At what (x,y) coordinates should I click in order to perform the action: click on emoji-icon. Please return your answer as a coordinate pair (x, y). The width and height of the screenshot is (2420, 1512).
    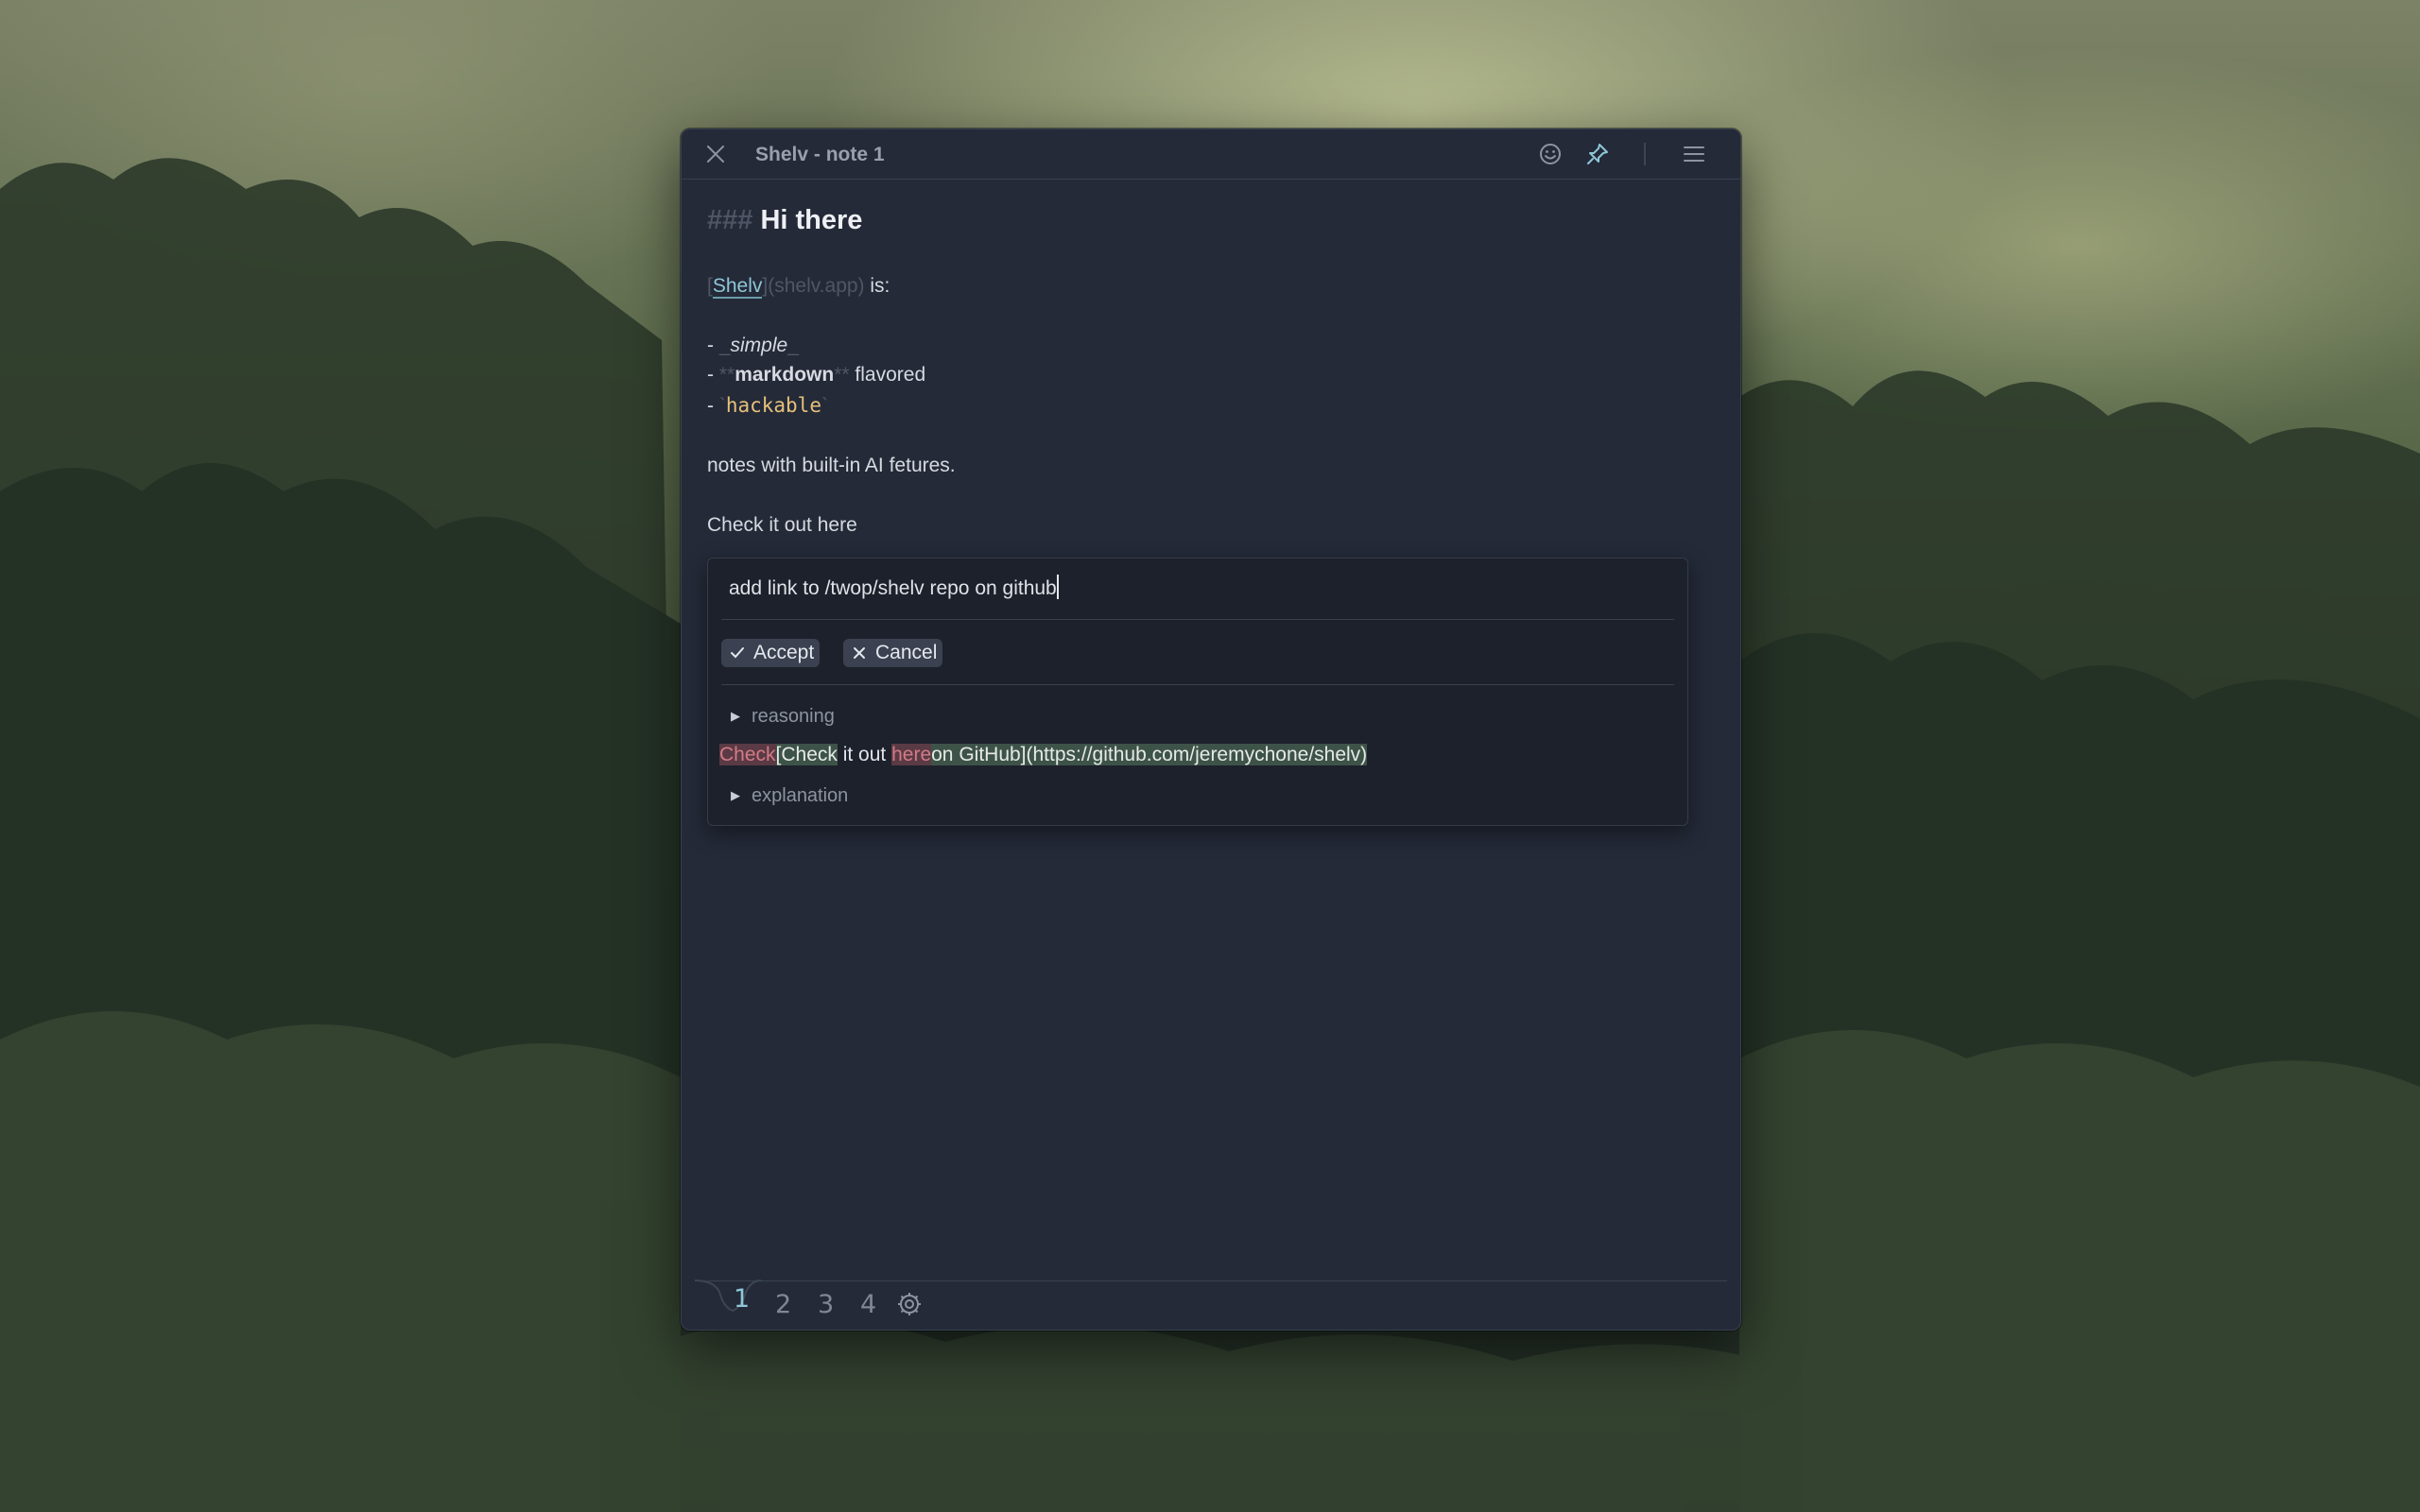
    Looking at the image, I should click on (1551, 154).